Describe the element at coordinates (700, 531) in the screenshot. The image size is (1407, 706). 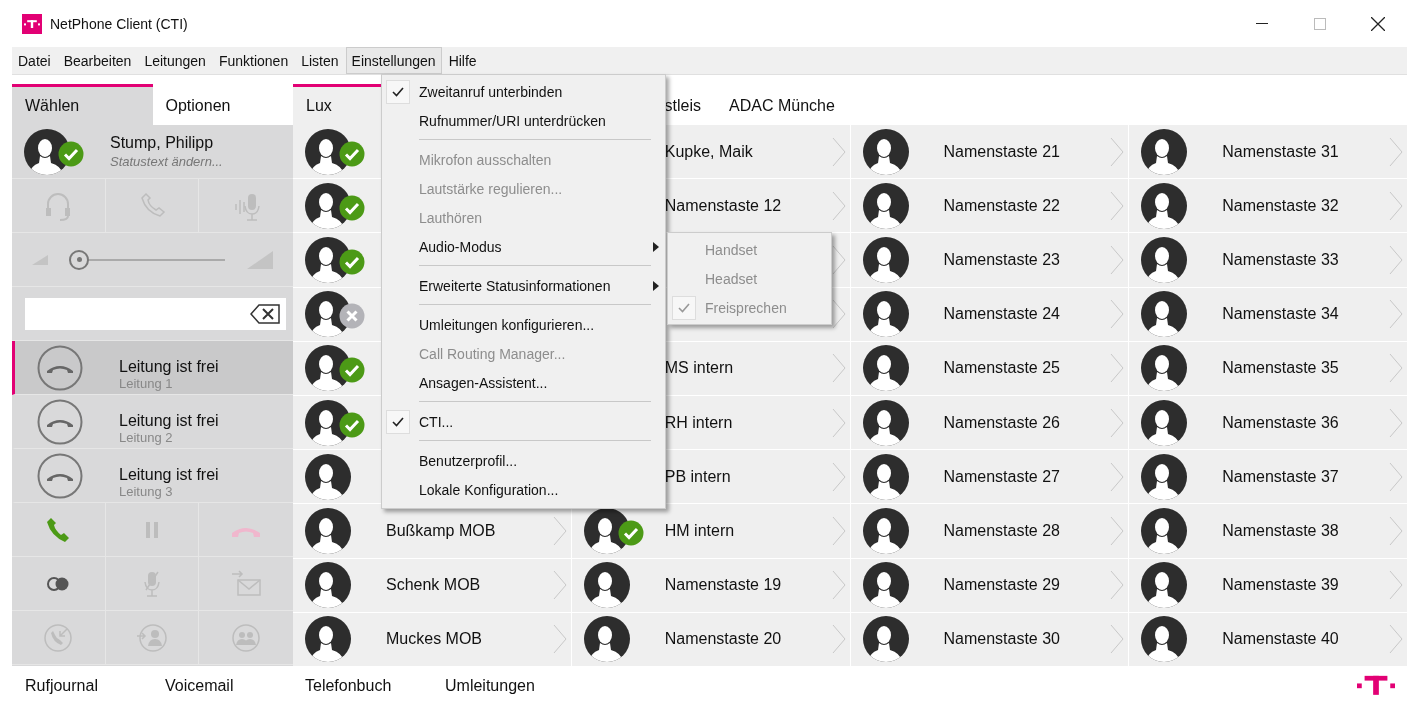
I see `key-name: HM intern` at that location.